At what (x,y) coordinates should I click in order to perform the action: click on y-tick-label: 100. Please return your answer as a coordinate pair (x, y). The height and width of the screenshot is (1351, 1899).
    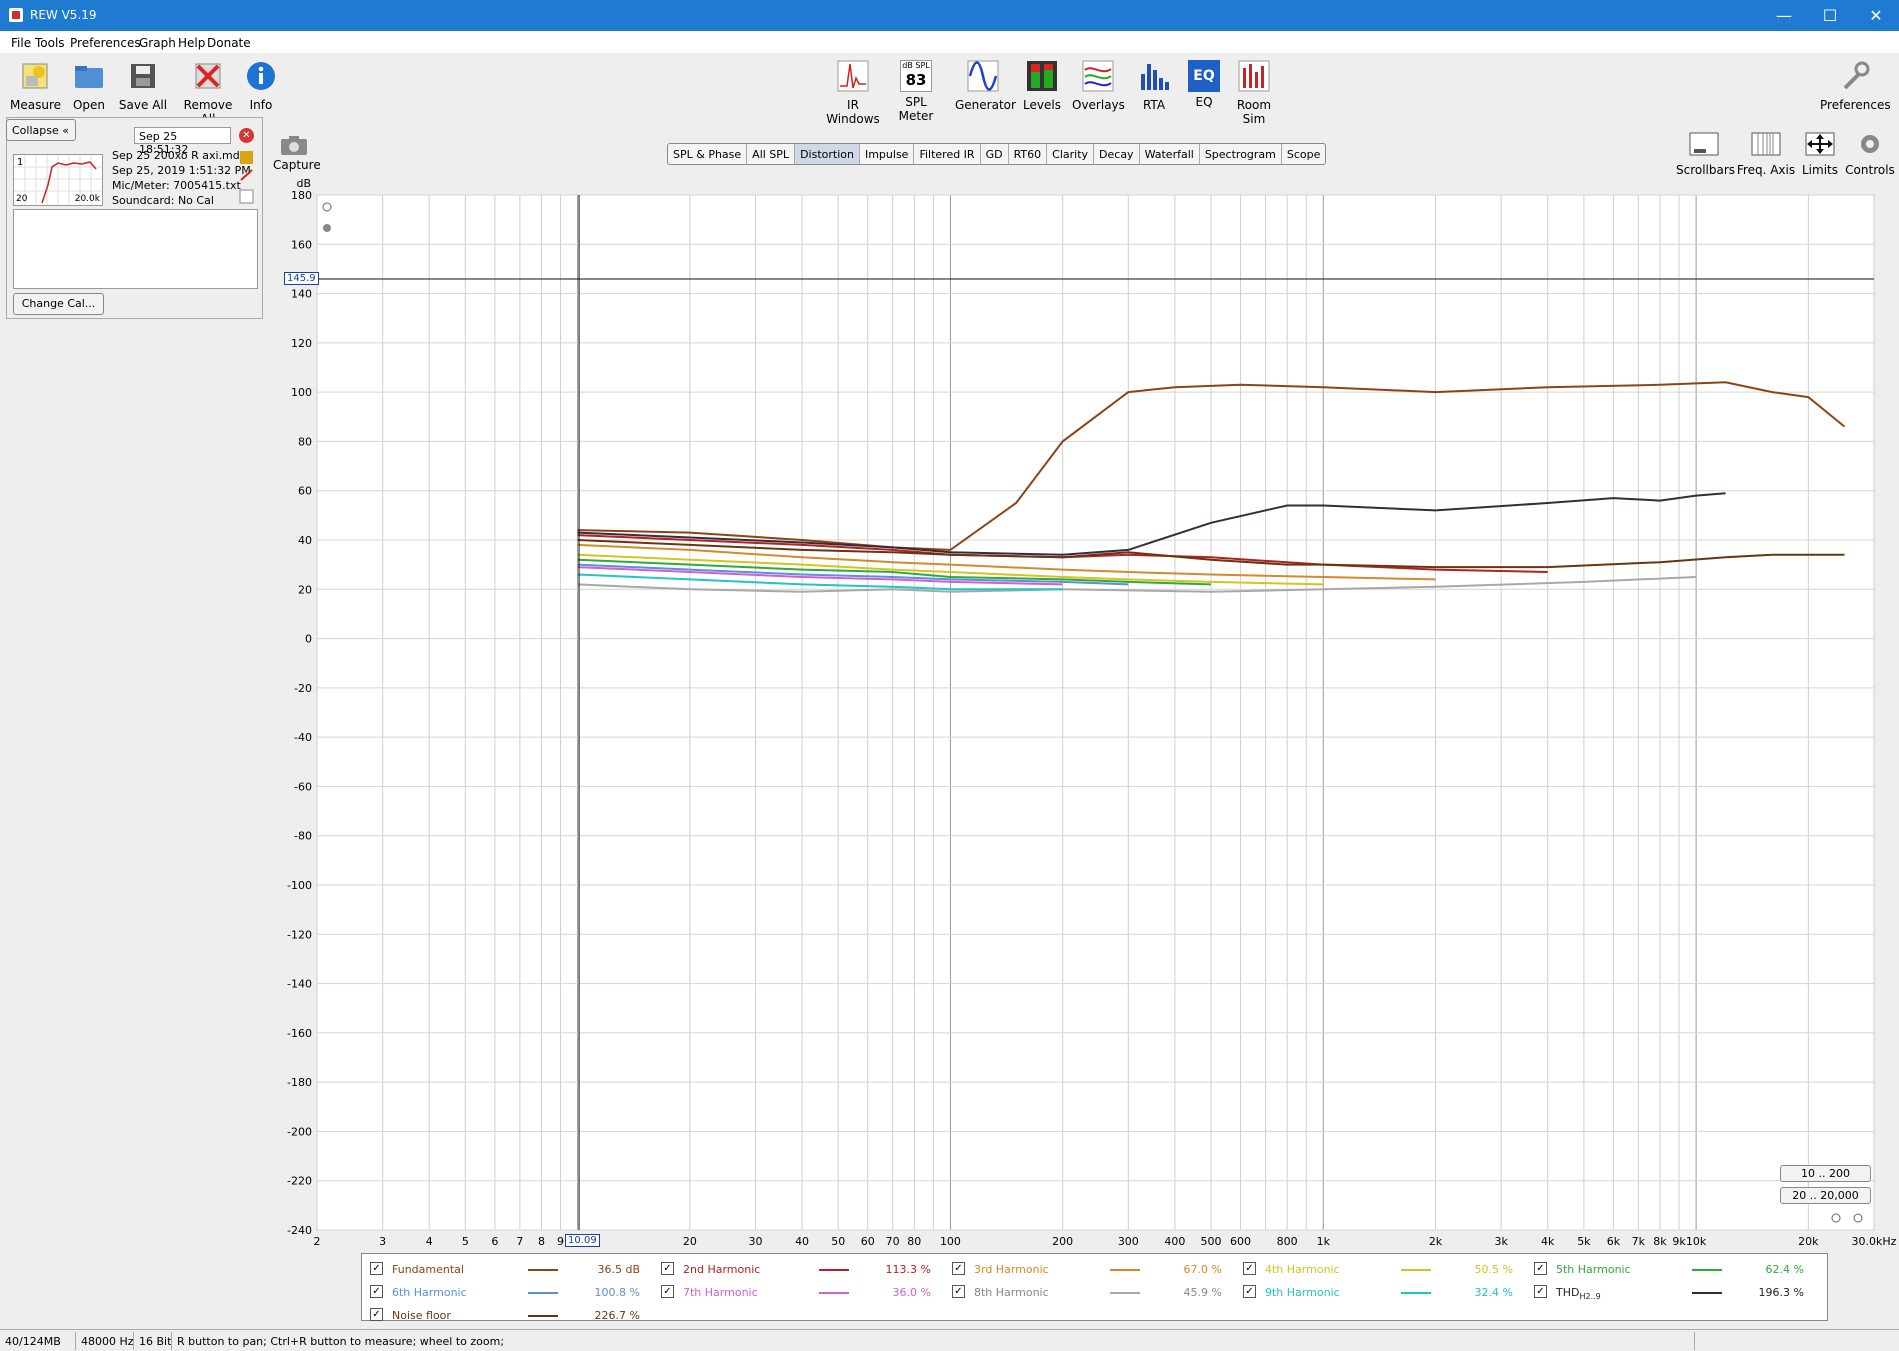
    Looking at the image, I should click on (301, 392).